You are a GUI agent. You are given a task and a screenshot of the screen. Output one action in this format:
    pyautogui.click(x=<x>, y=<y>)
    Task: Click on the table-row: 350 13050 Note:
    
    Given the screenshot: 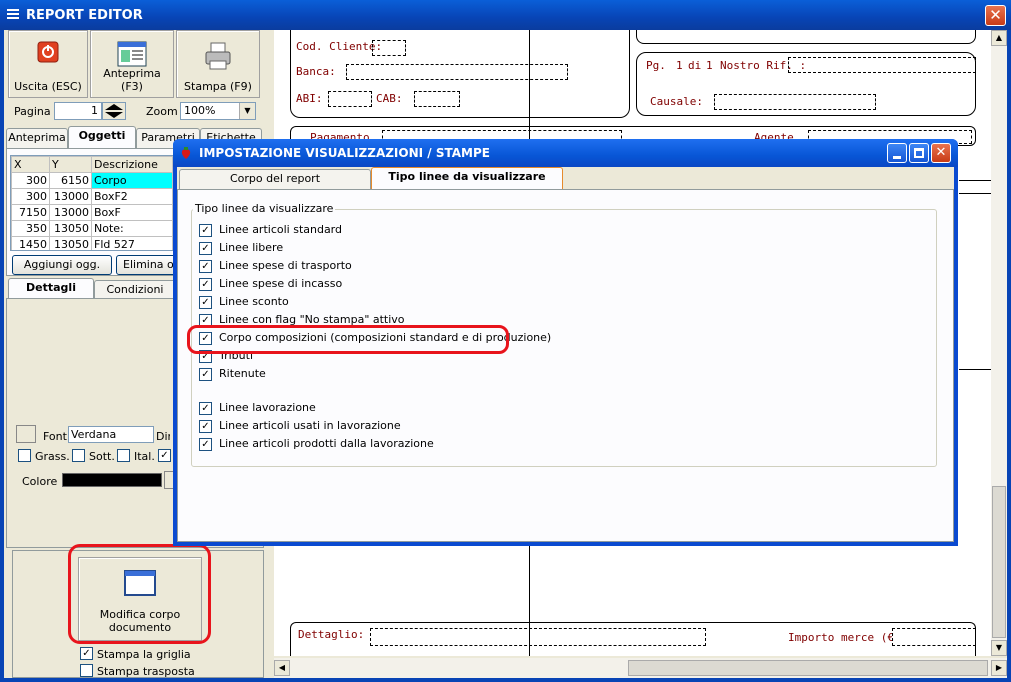 What is the action you would take?
    pyautogui.click(x=92, y=228)
    